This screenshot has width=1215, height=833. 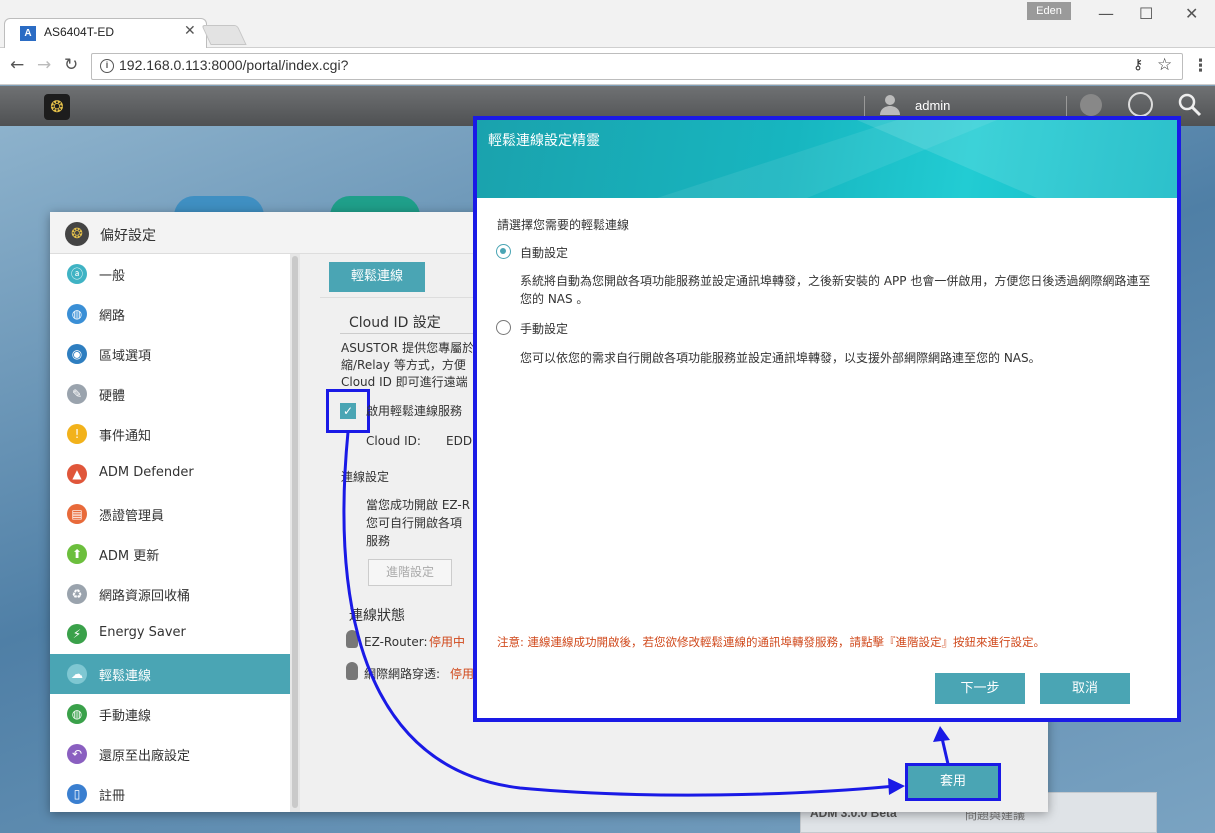 What do you see at coordinates (77, 674) in the screenshot?
I see `cloud-icon: ☁` at bounding box center [77, 674].